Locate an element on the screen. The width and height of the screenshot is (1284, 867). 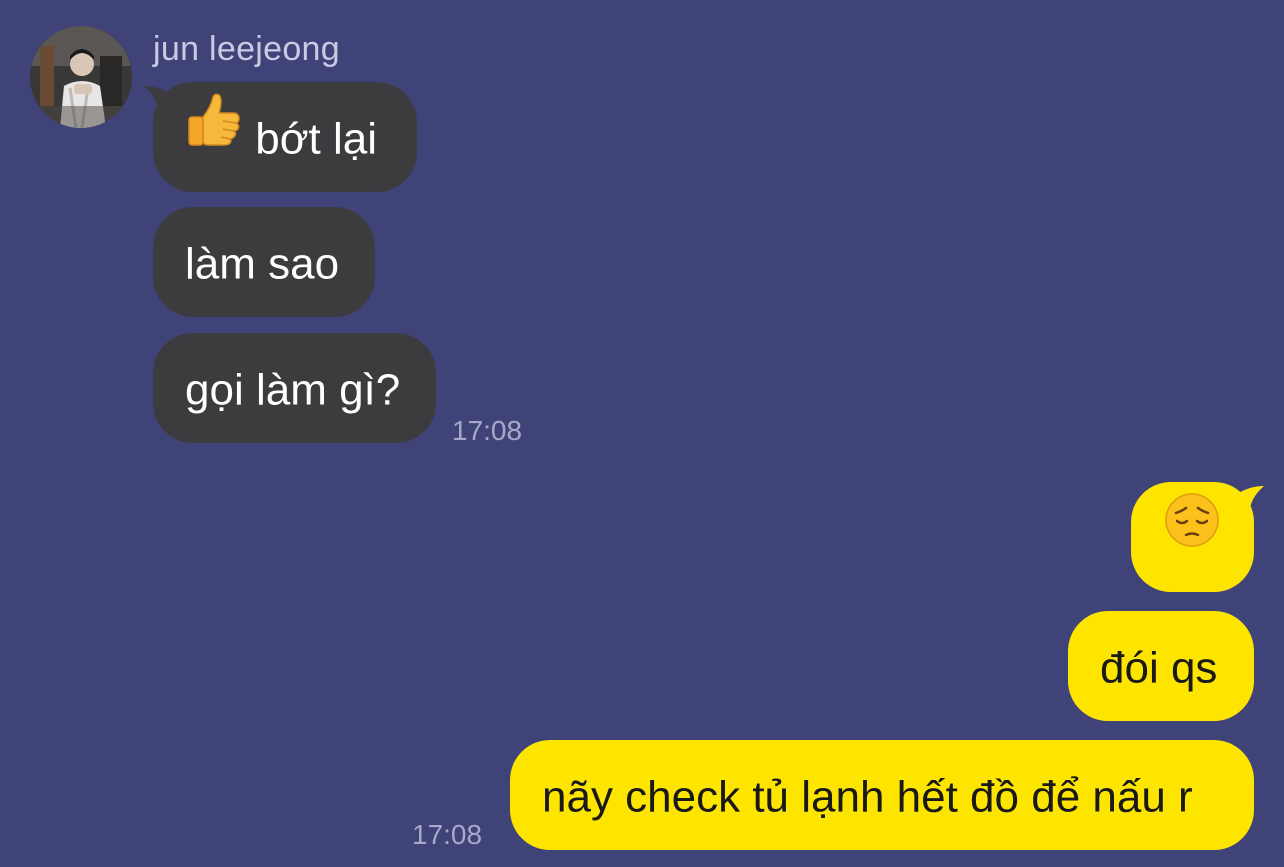
incoming-message: làm sao is located at coordinates (264, 262).